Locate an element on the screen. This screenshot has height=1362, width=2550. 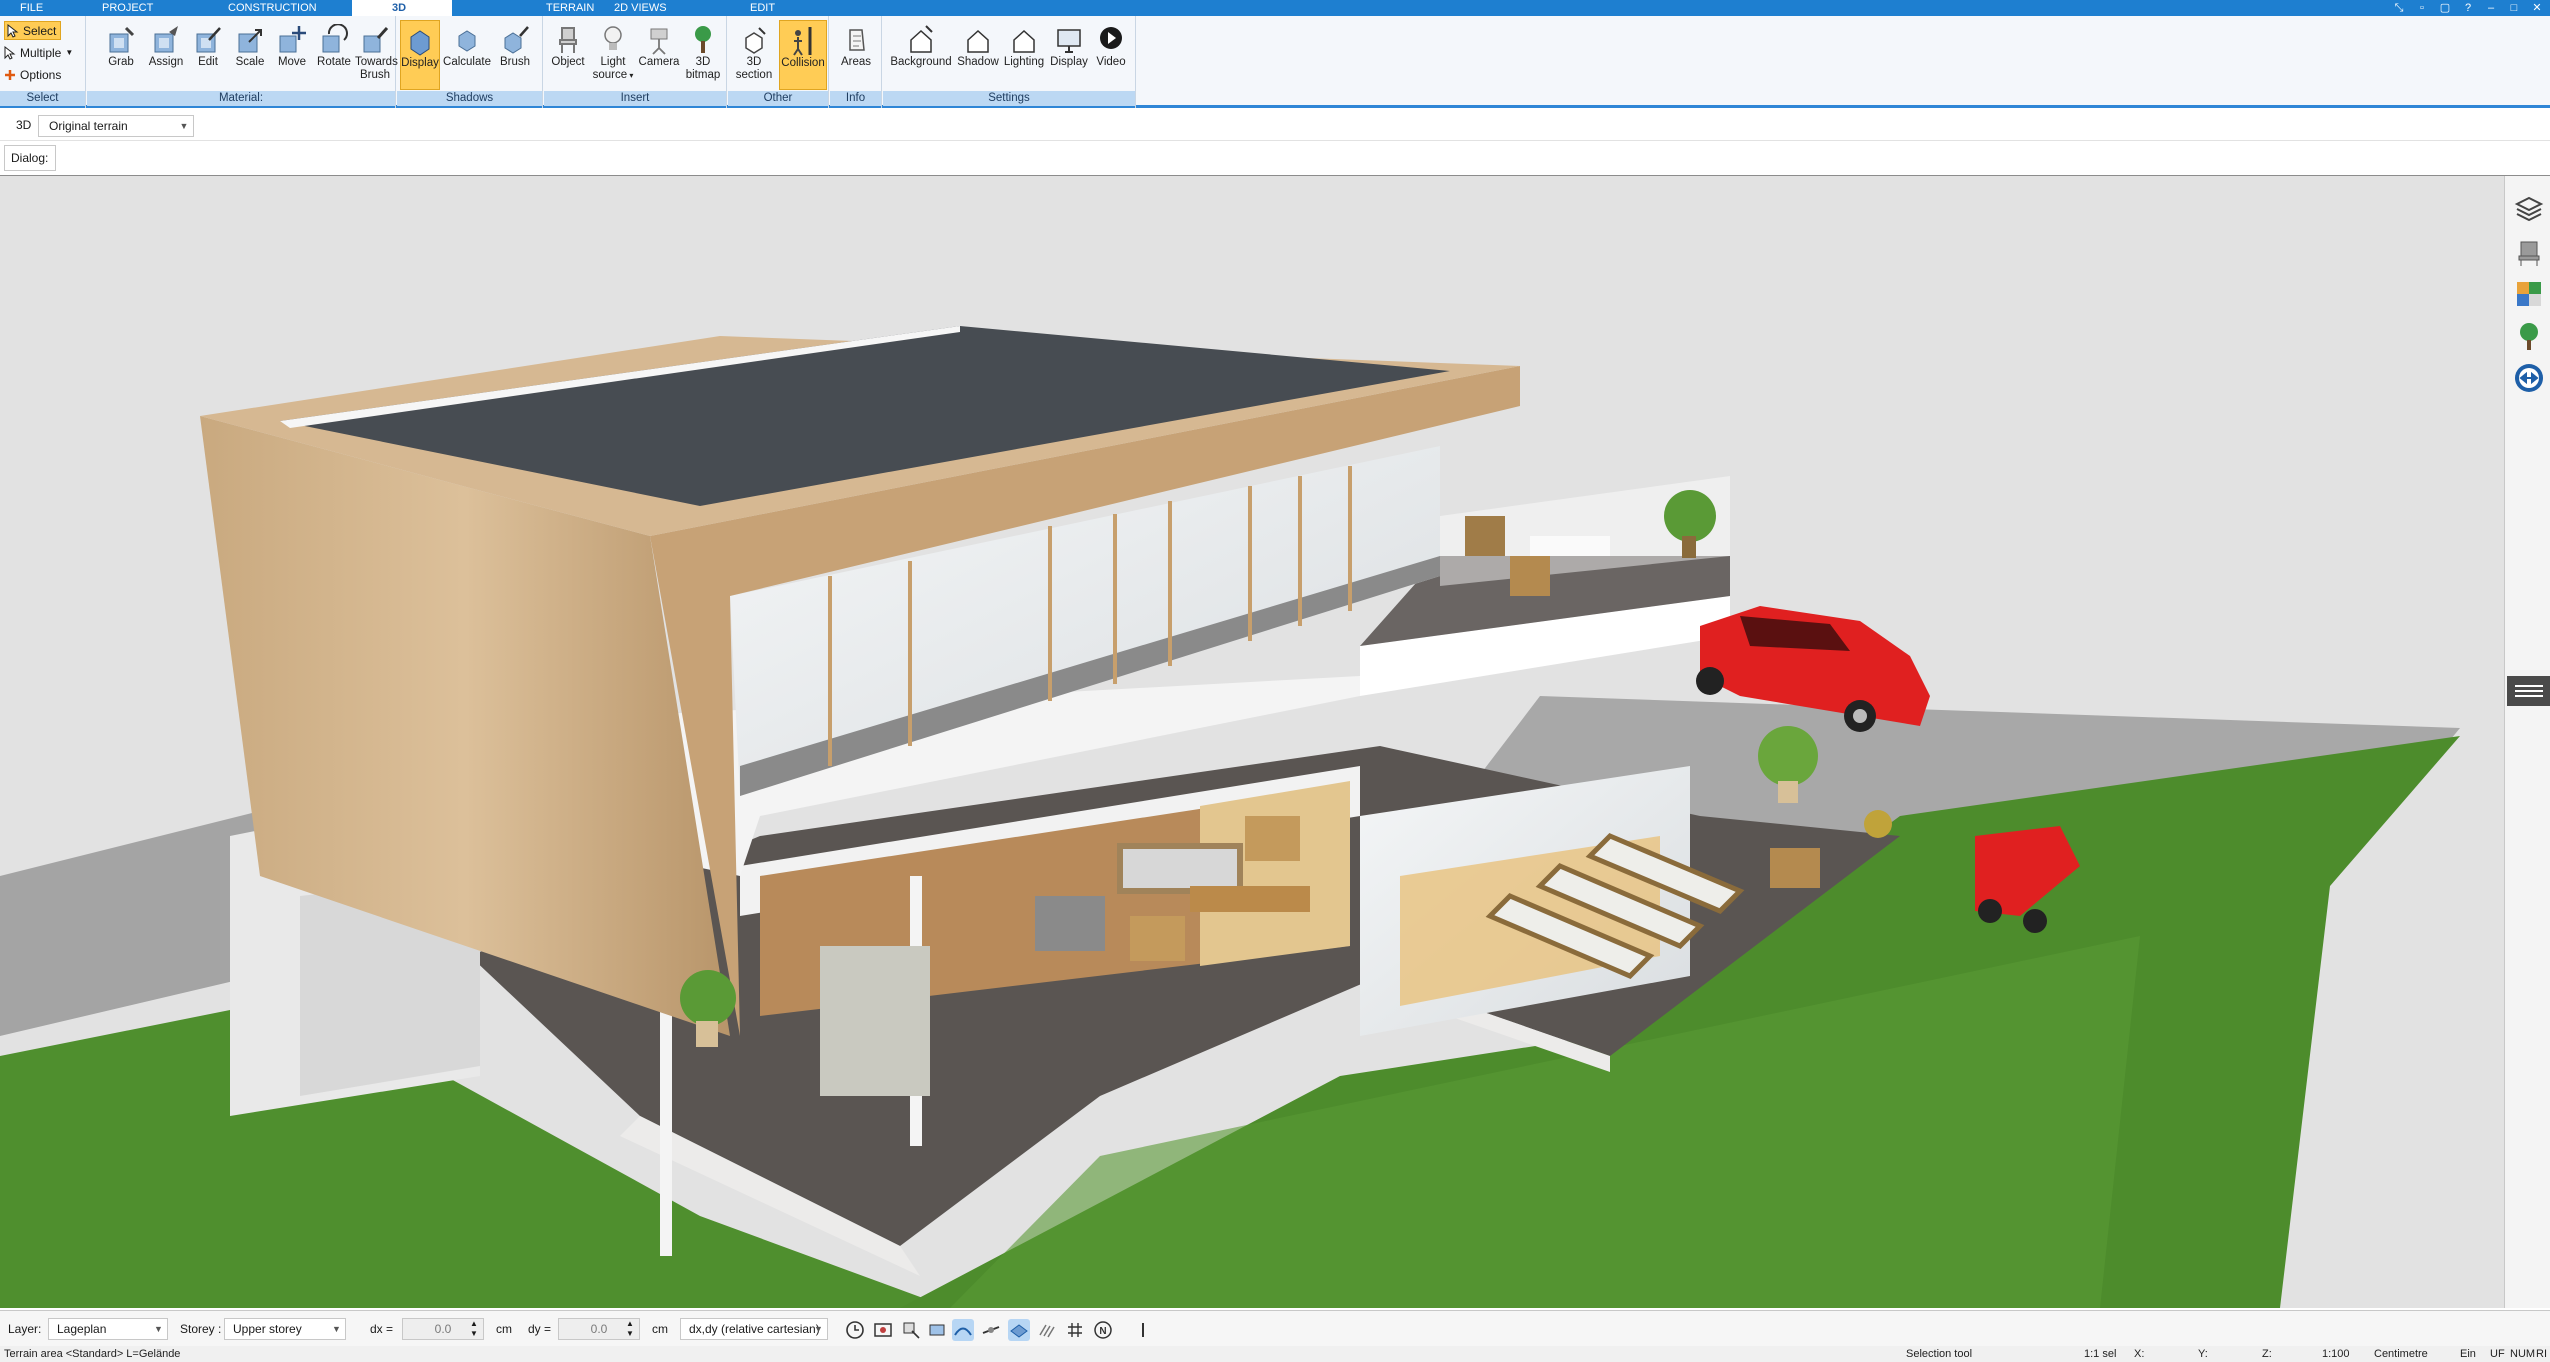
scale-button: Scale is located at coordinates (250, 55).